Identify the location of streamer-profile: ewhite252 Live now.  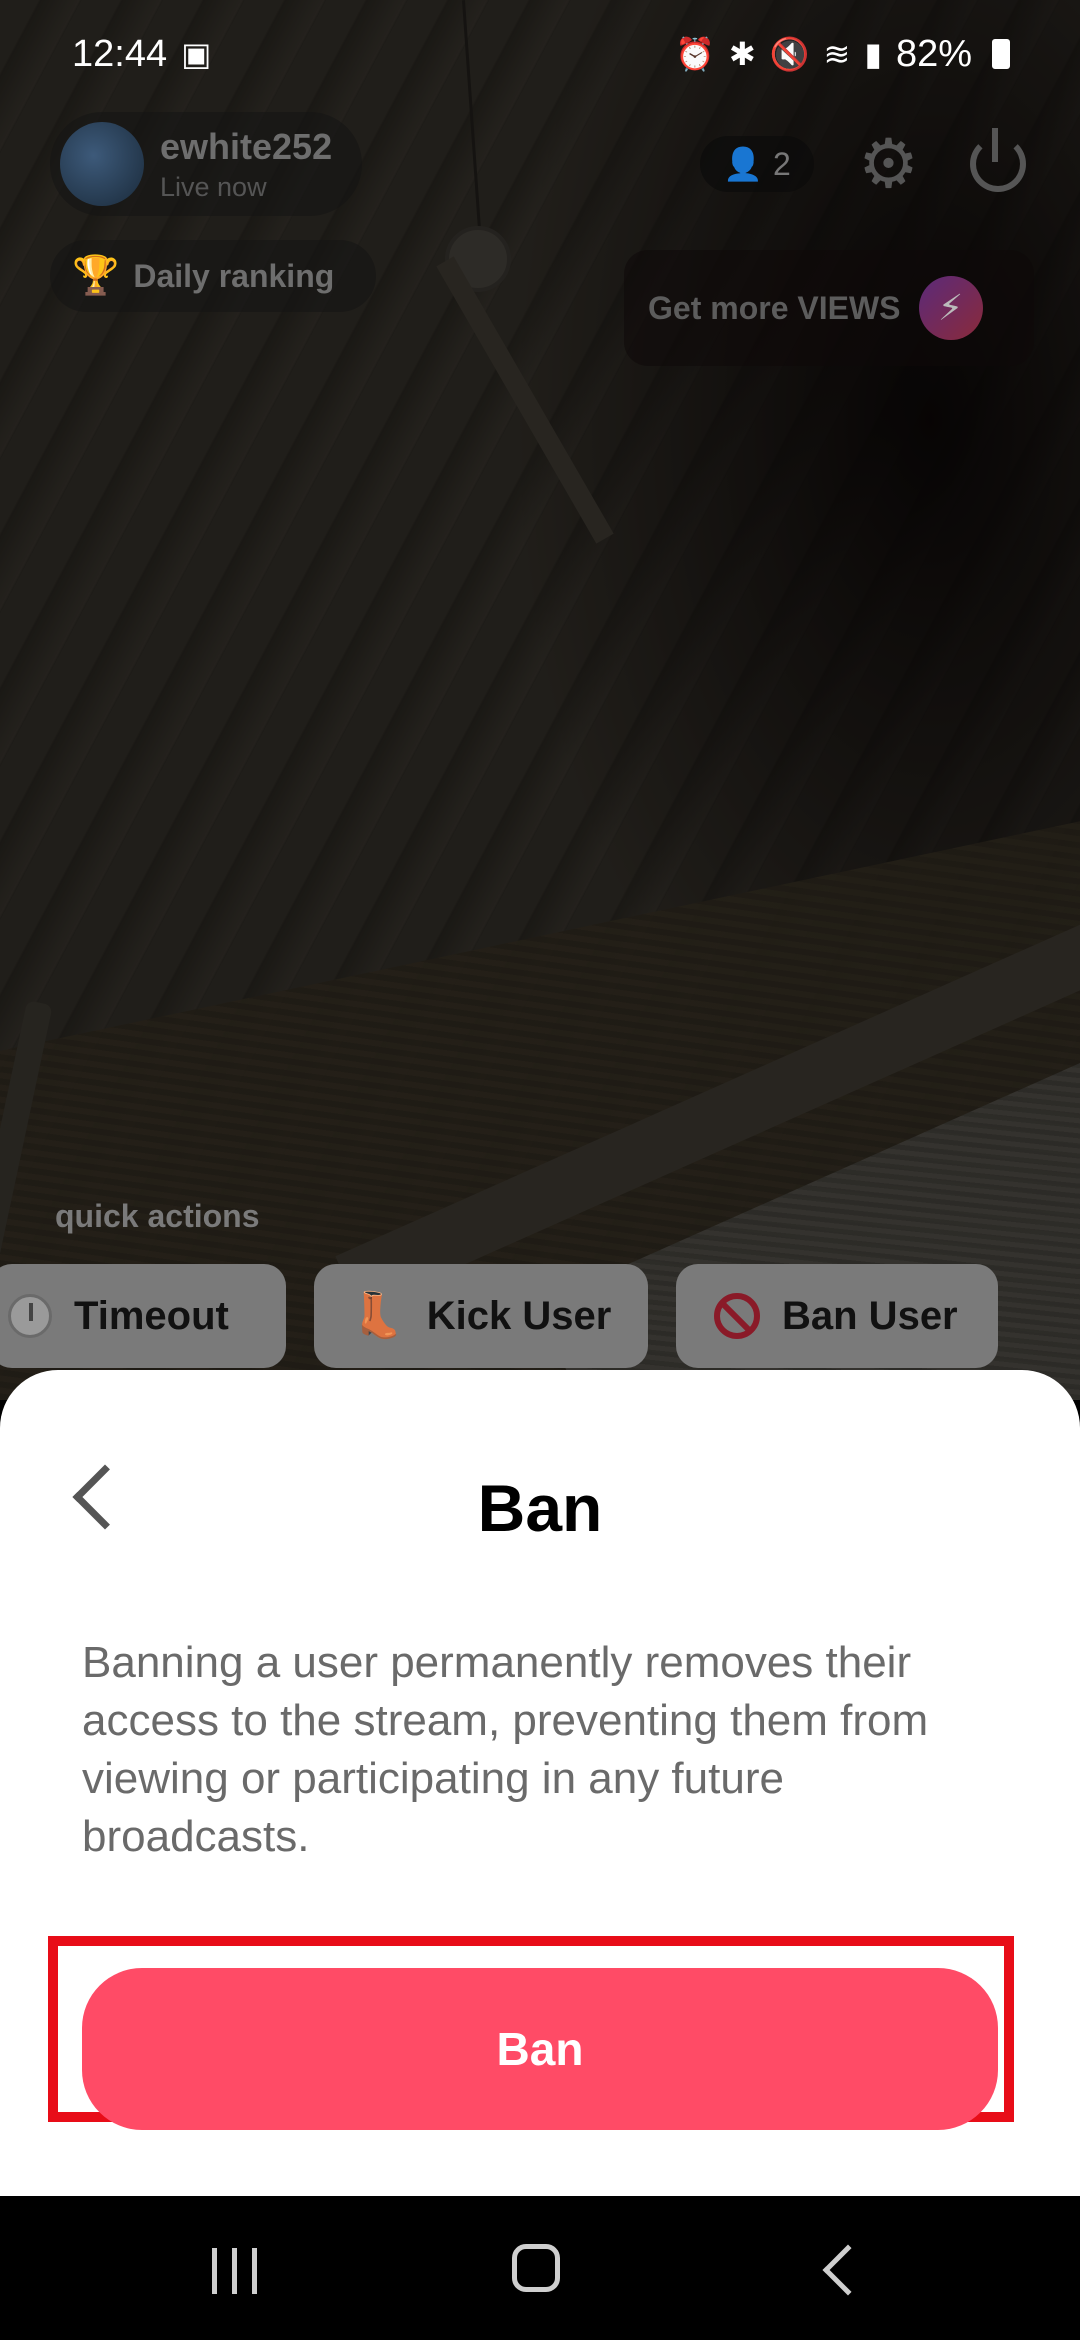
(206, 164).